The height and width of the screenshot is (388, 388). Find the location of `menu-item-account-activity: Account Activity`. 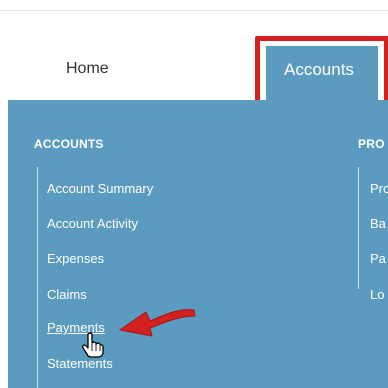

menu-item-account-activity: Account Activity is located at coordinates (92, 223).